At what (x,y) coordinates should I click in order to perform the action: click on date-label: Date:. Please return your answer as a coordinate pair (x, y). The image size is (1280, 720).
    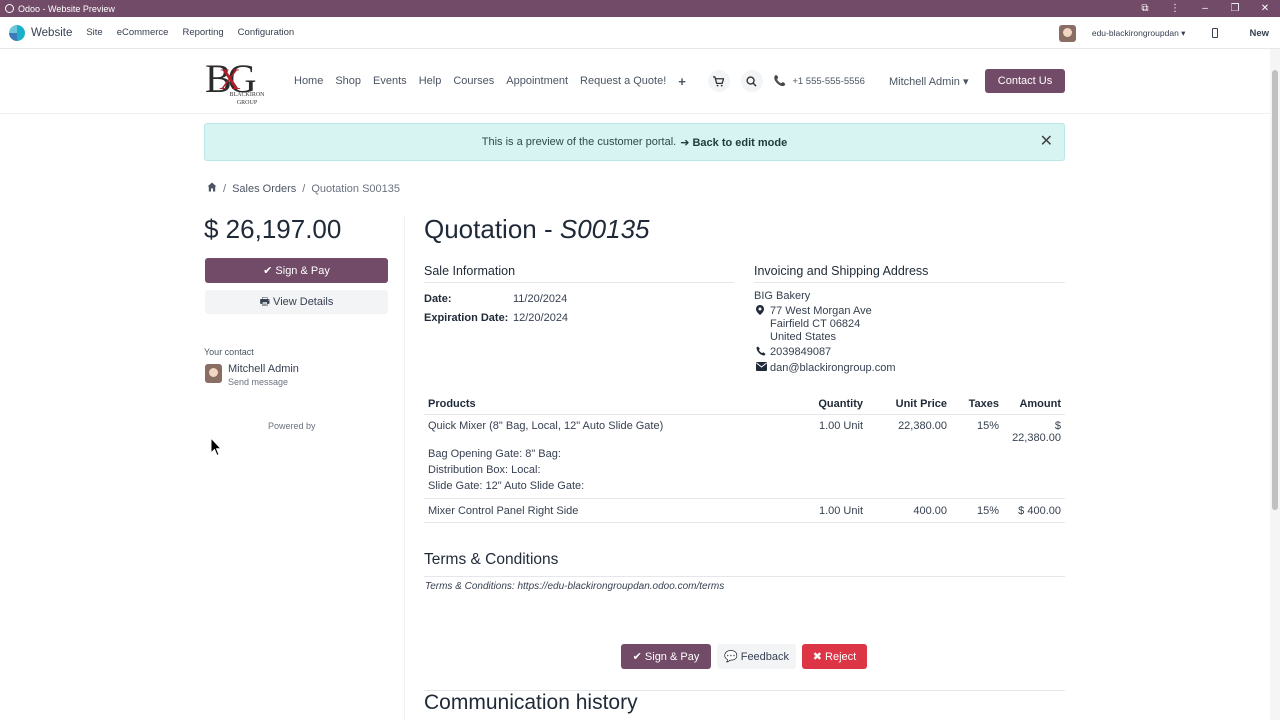
    Looking at the image, I should click on (438, 299).